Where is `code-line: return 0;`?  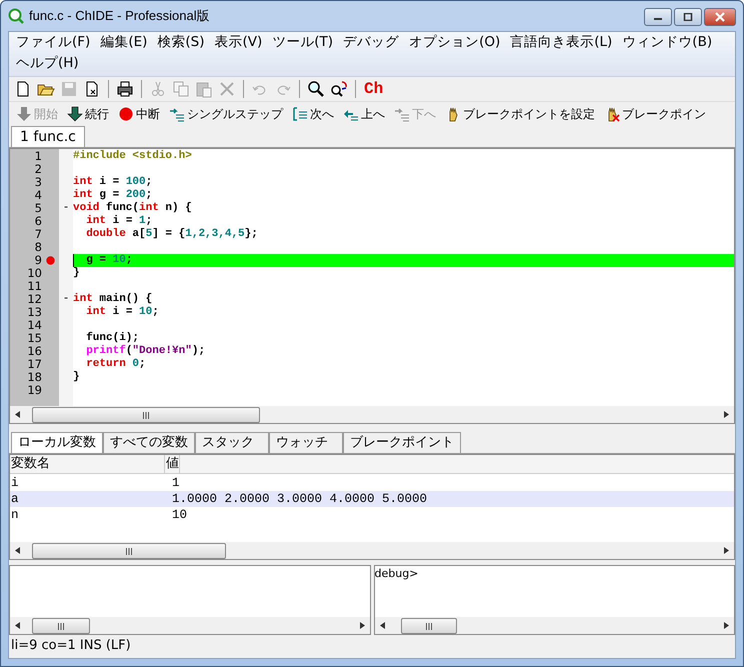 code-line: return 0; is located at coordinates (115, 364).